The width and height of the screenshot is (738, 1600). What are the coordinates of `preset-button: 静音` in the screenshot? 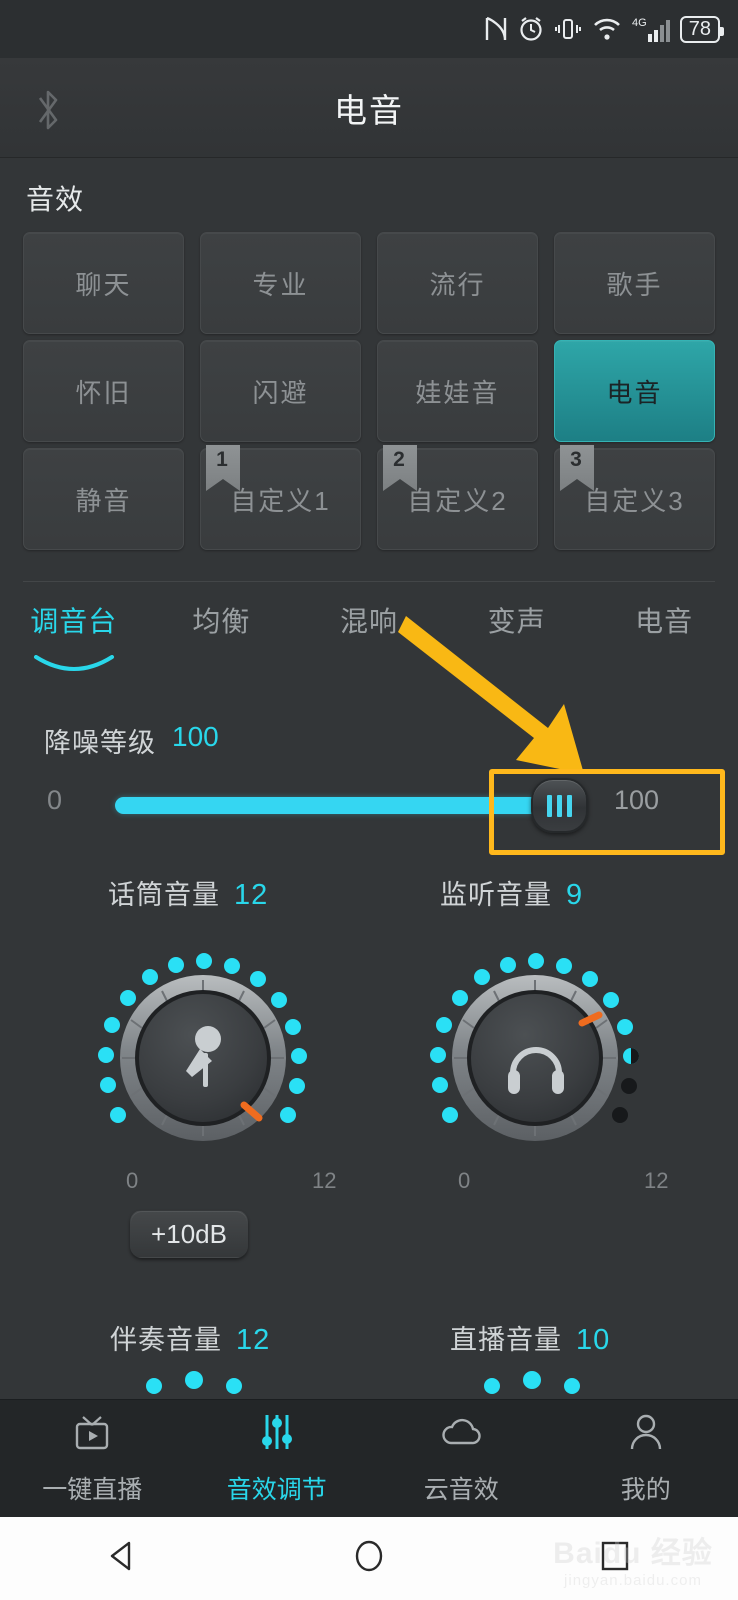 It's located at (103, 499).